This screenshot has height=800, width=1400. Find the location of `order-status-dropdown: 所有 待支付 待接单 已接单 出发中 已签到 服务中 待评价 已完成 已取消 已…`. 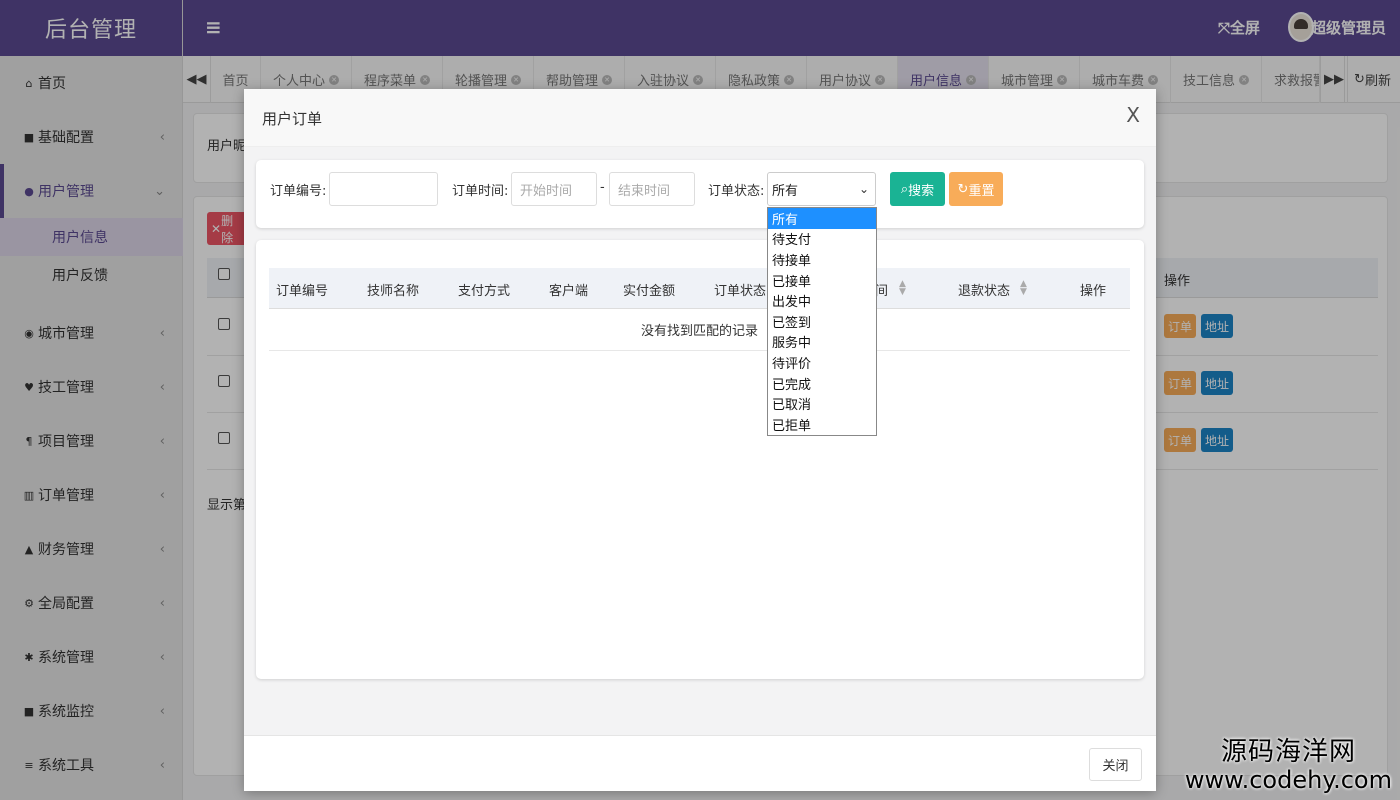

order-status-dropdown: 所有 待支付 待接单 已接单 出发中 已签到 服务中 待评价 已完成 已取消 已… is located at coordinates (822, 321).